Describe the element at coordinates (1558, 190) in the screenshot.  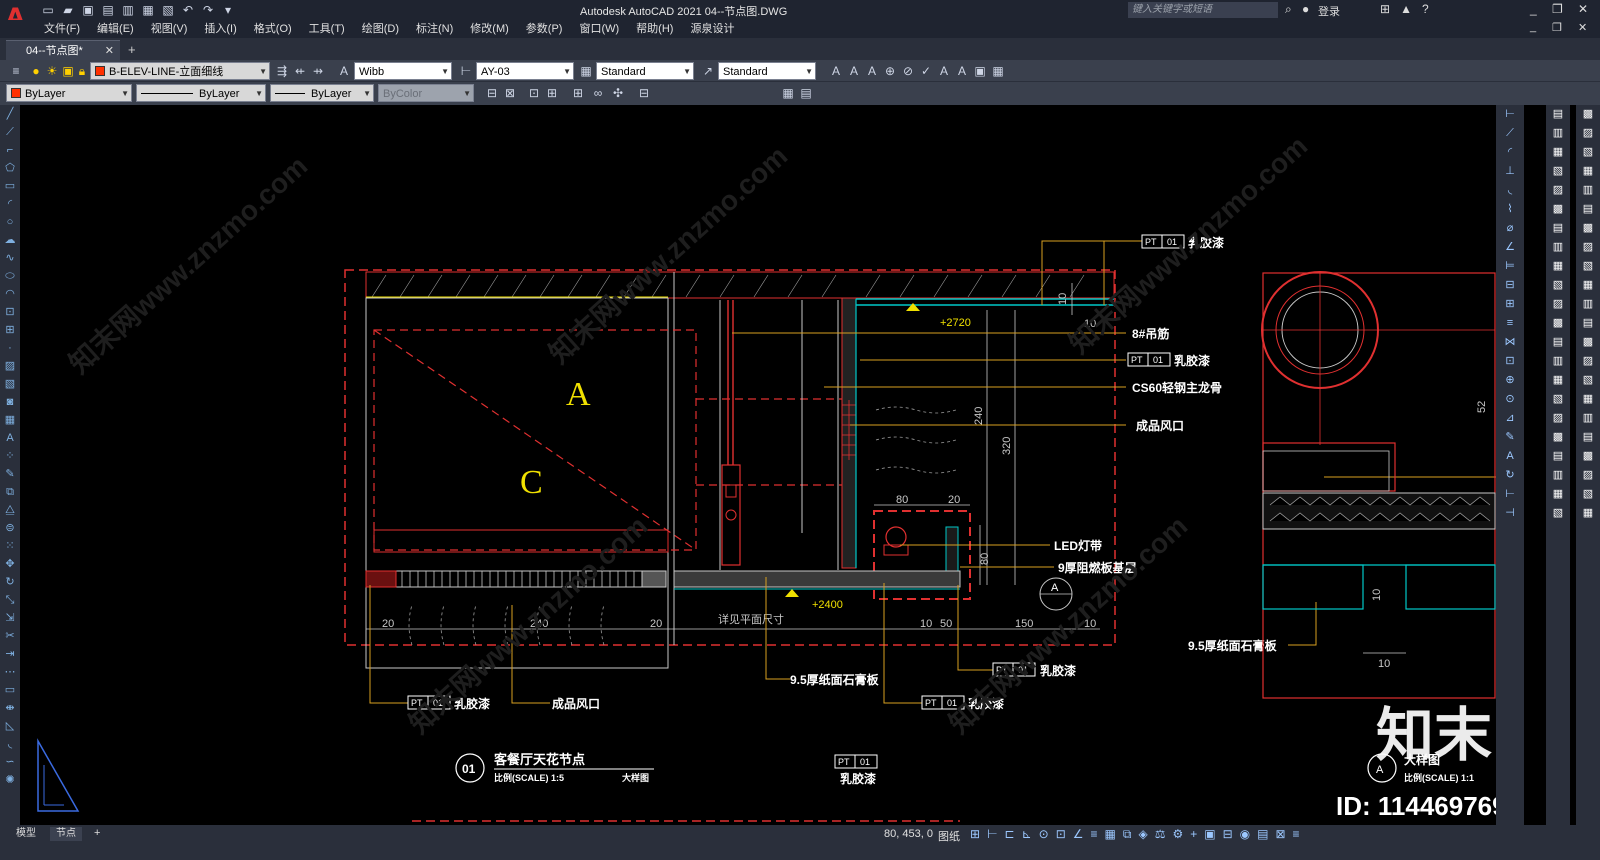
I see `yq-tool-5-icon: ▨` at that location.